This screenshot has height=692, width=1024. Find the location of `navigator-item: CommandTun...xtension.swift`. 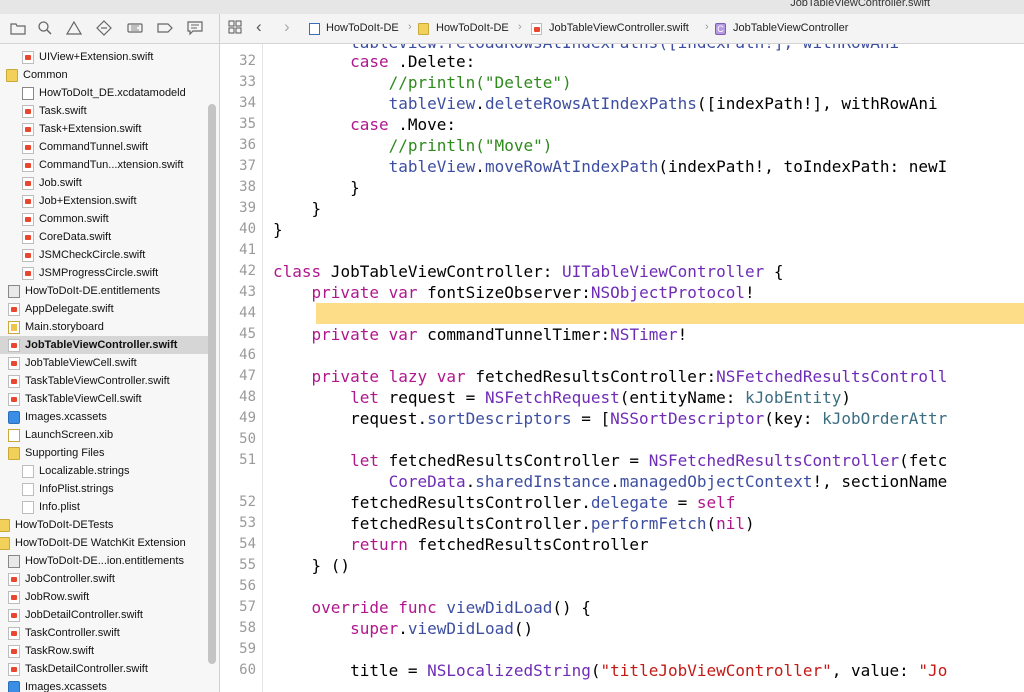

navigator-item: CommandTun...xtension.swift is located at coordinates (105, 165).